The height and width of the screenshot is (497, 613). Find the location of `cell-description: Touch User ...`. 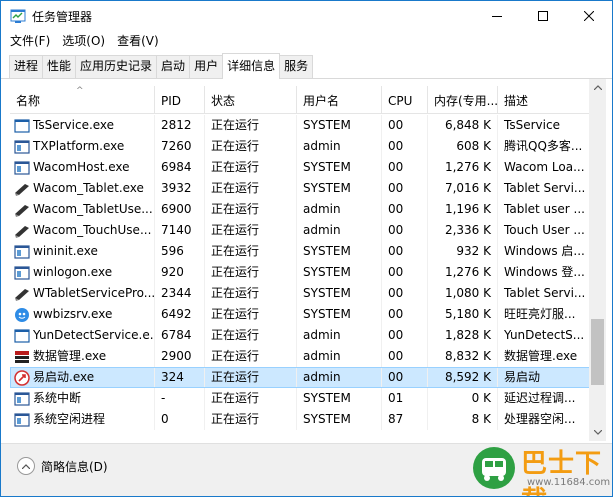

cell-description: Touch User ... is located at coordinates (544, 230).